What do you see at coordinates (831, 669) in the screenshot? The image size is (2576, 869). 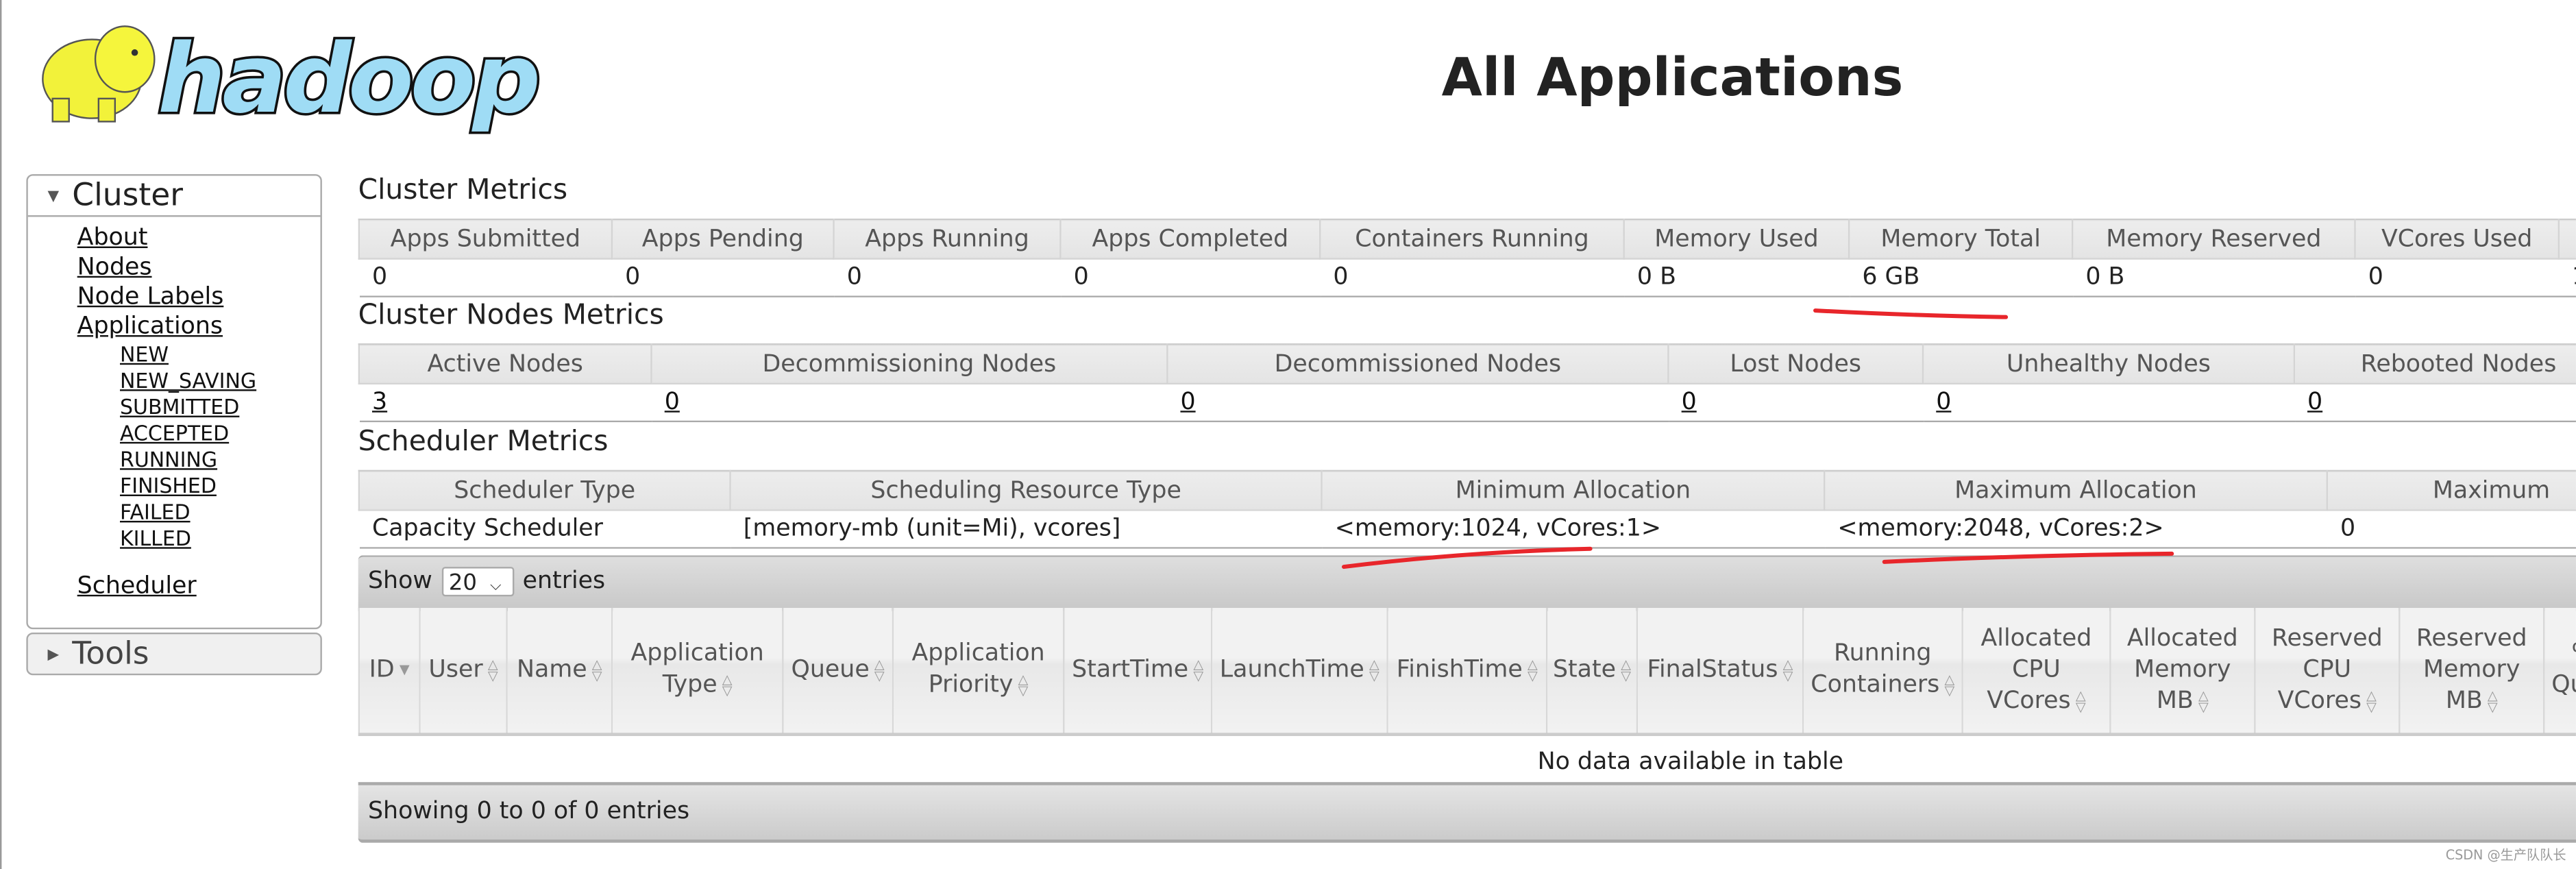 I see `column-label: Queue` at bounding box center [831, 669].